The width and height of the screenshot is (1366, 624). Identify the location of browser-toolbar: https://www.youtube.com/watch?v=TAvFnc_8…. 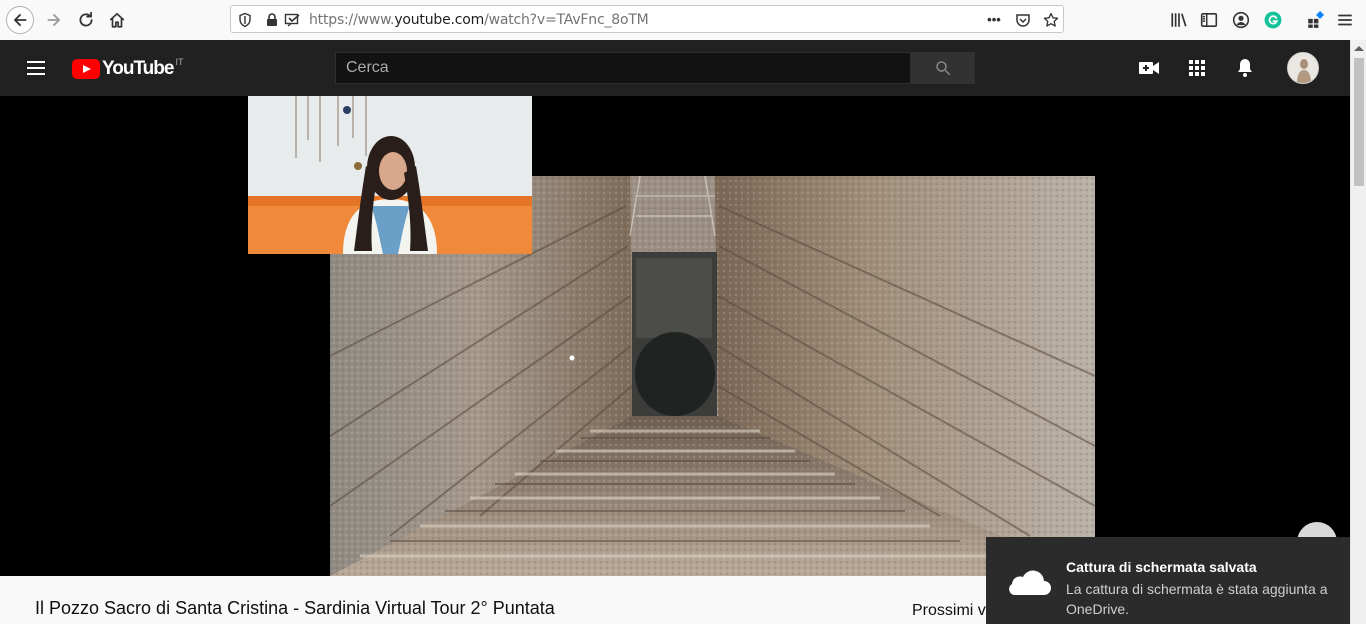
(683, 20).